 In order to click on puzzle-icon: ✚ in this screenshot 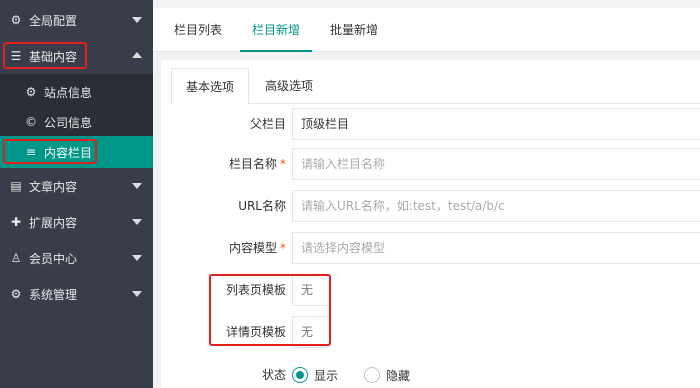, I will do `click(16, 222)`.